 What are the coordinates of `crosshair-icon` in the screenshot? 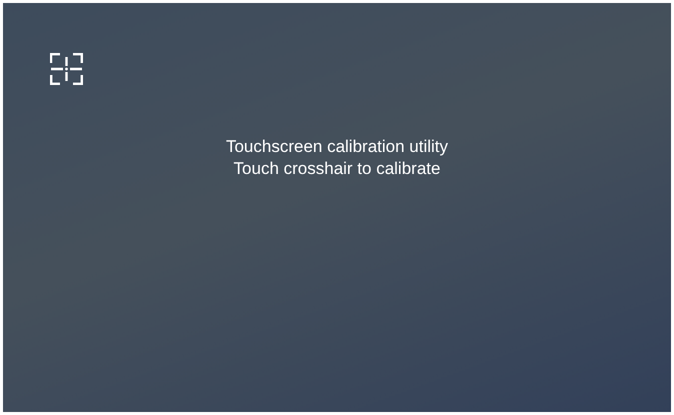 It's located at (66, 69).